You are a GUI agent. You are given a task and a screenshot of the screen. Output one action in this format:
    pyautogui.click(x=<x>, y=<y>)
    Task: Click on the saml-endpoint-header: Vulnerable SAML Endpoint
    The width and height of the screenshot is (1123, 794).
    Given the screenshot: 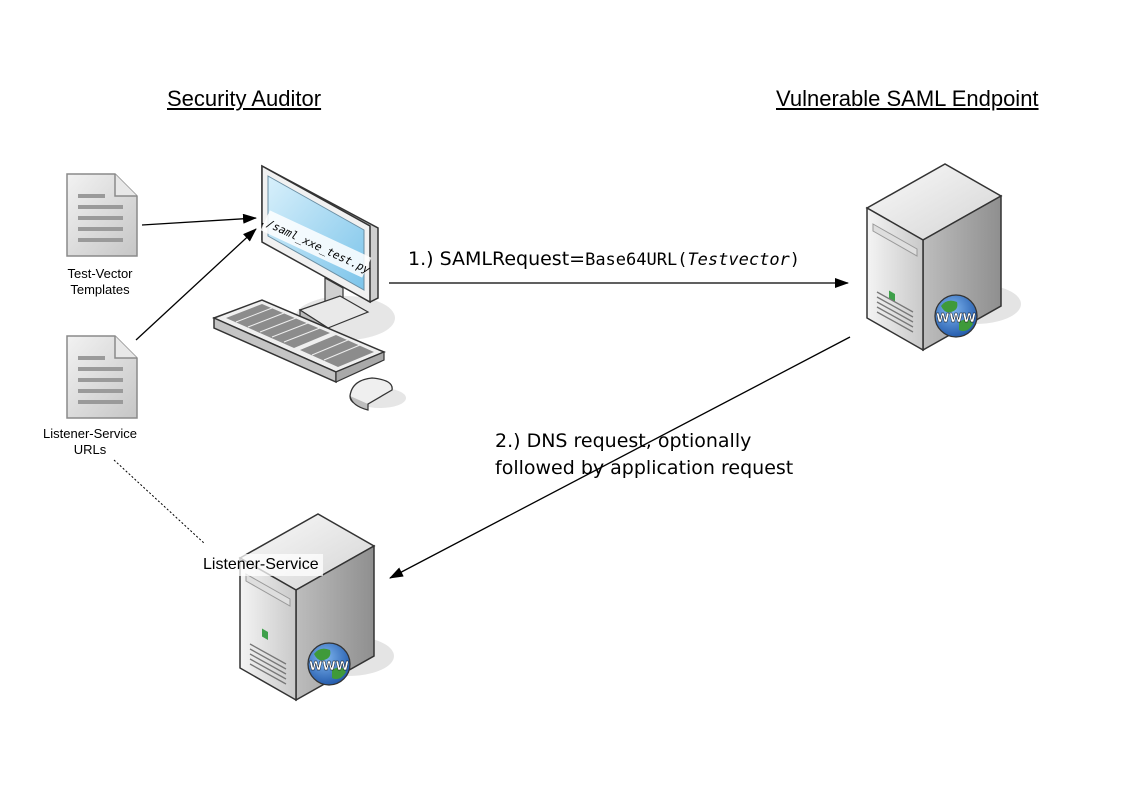 What is the action you would take?
    pyautogui.click(x=907, y=98)
    